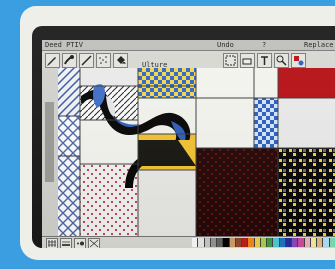 The width and height of the screenshot is (335, 269). What do you see at coordinates (263, 242) in the screenshot?
I see `color-palette` at bounding box center [263, 242].